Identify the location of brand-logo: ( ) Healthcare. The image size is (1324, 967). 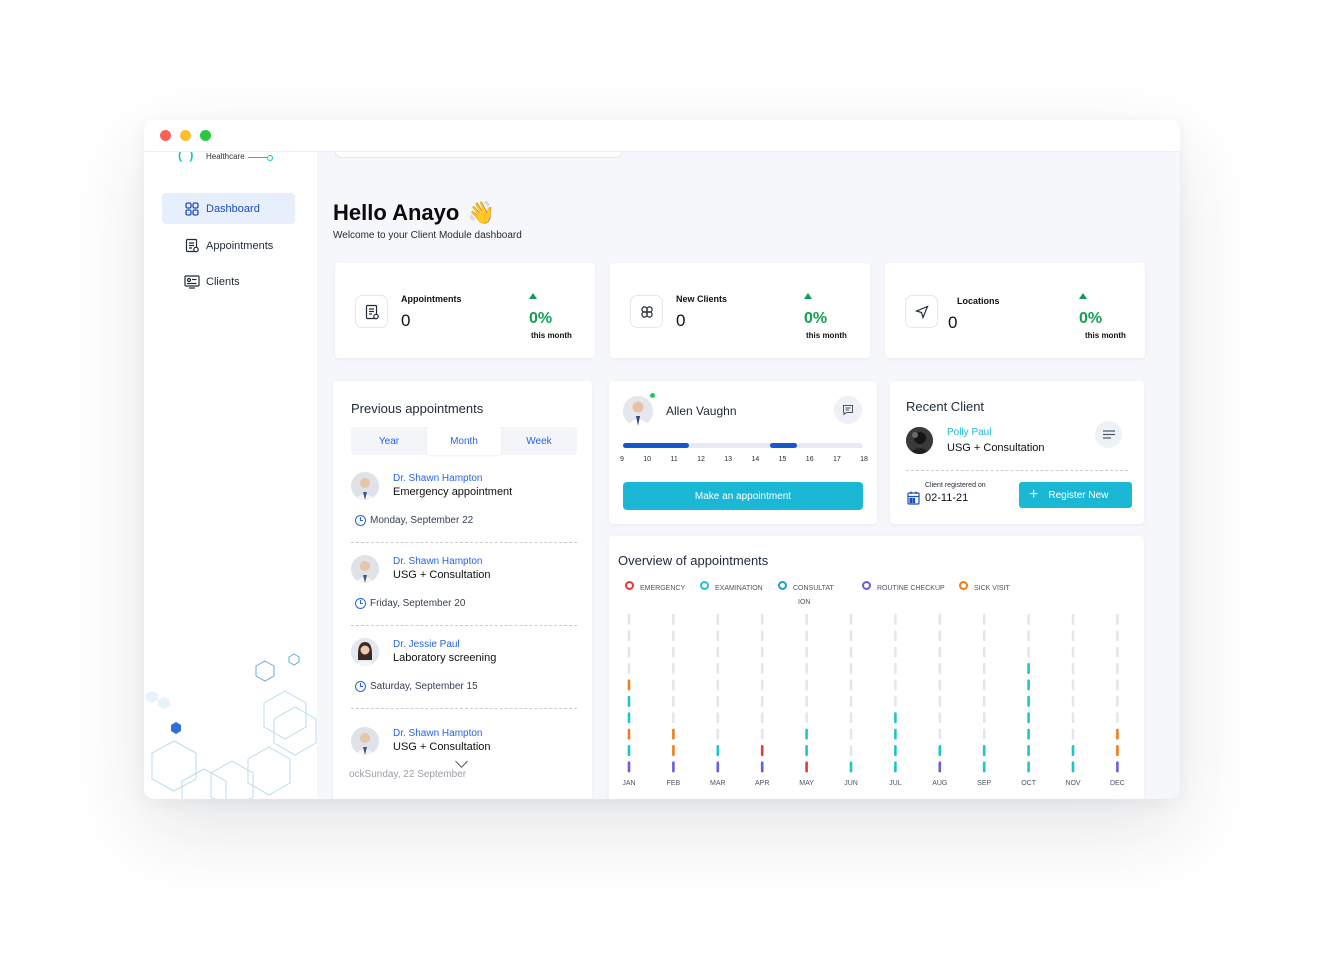
(233, 159).